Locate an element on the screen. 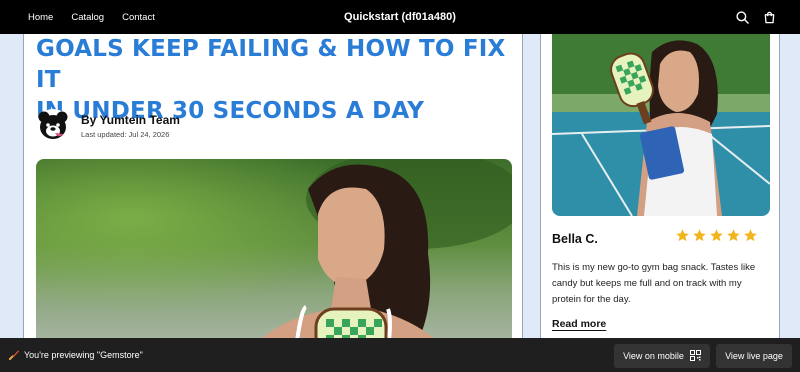  nav-links: Home Catalog Contact is located at coordinates (91, 17).